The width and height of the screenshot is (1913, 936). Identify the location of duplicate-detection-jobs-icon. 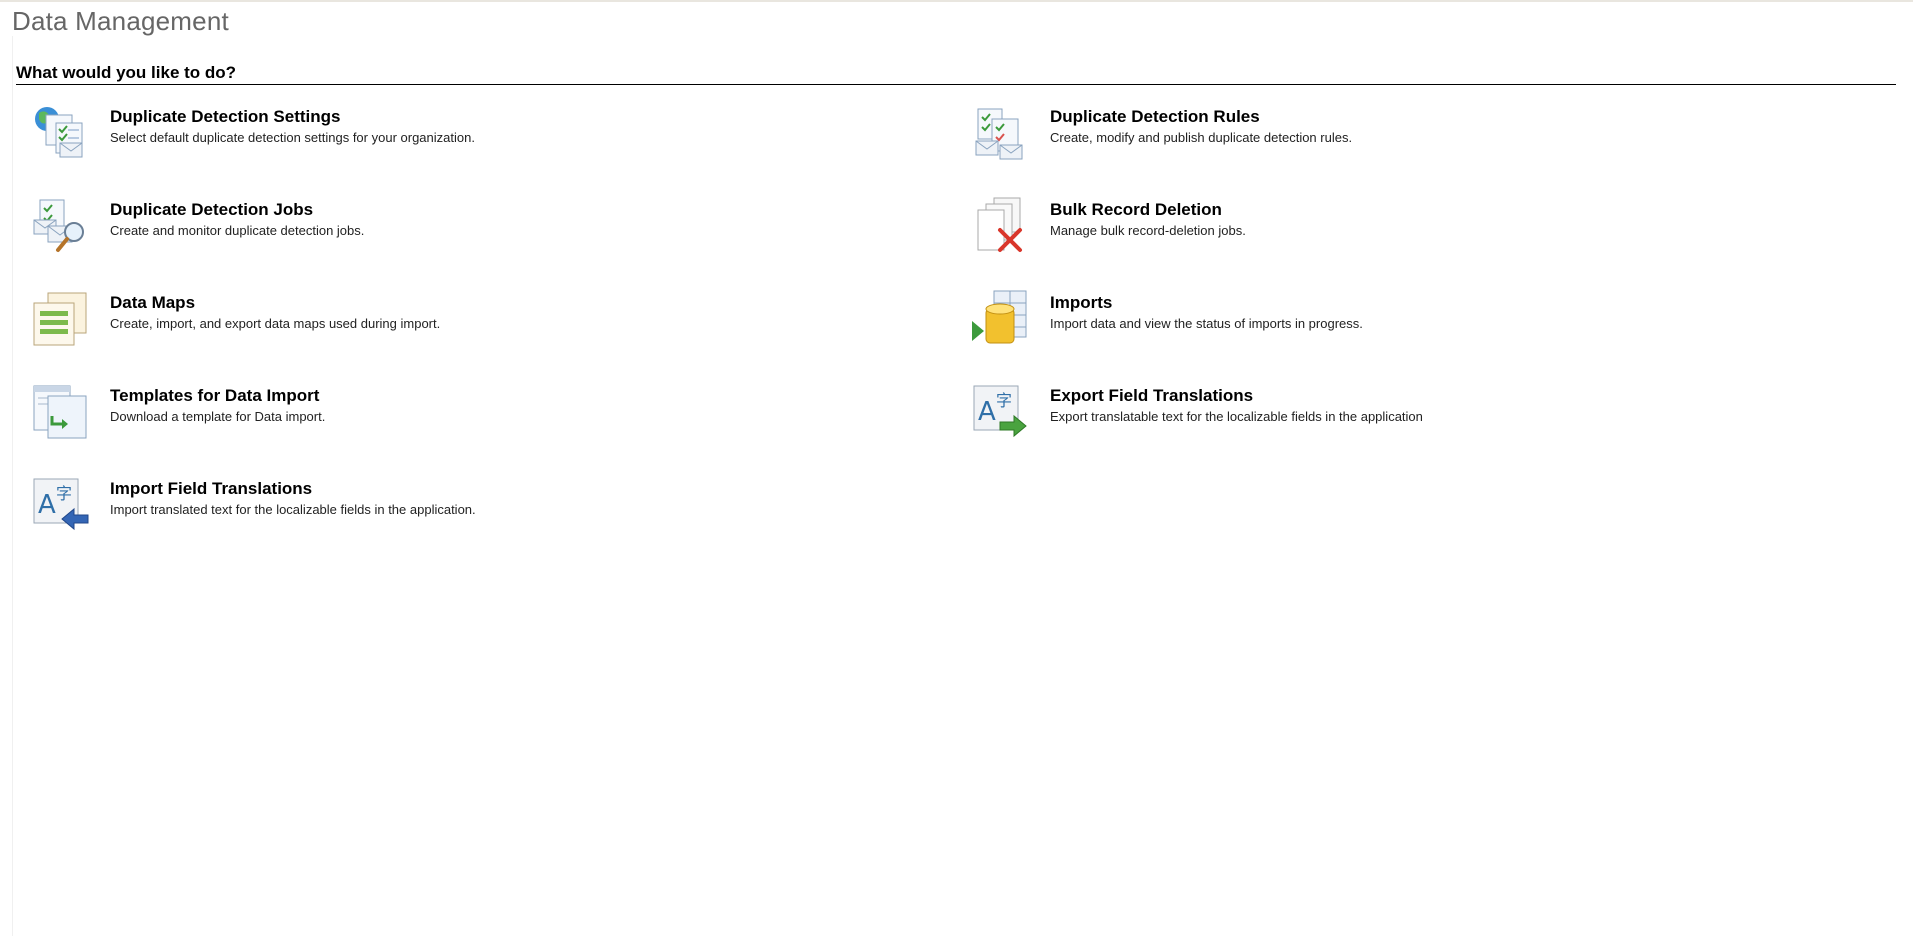
(61, 227).